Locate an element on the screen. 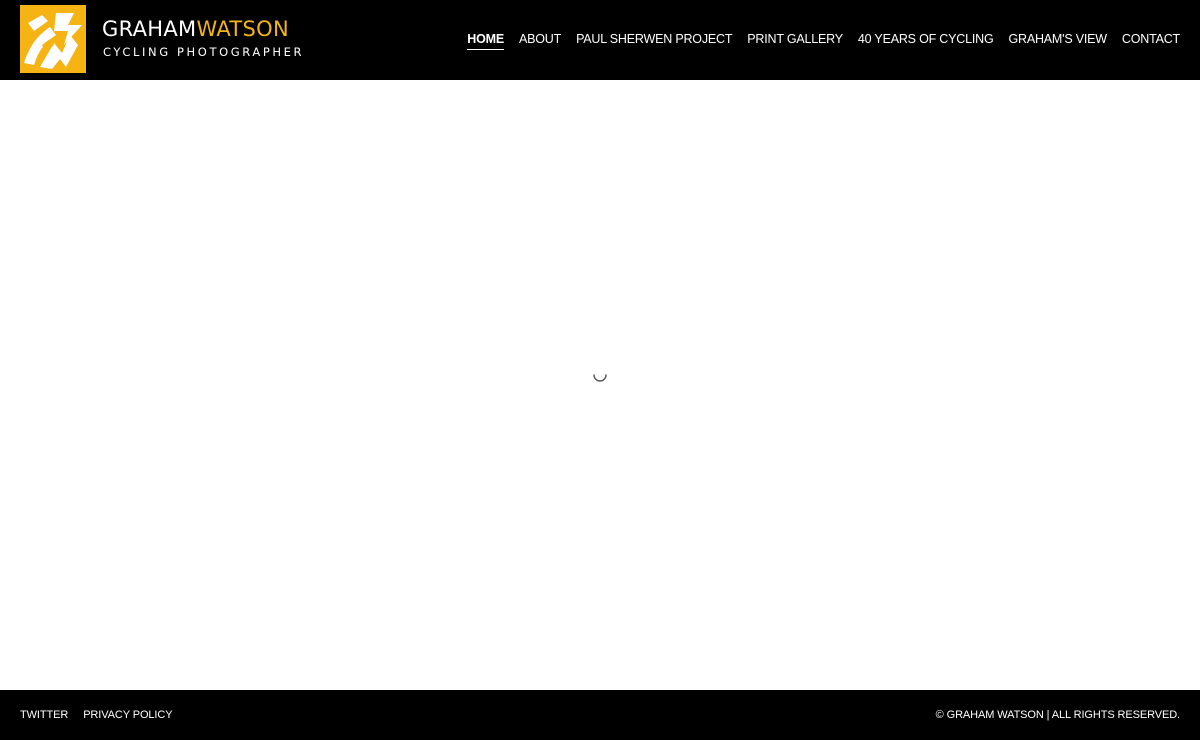 The image size is (1200, 740). home-logo-link: GRAHAMWATSON CYCLING PHOTOGRAPHER is located at coordinates (160, 39).